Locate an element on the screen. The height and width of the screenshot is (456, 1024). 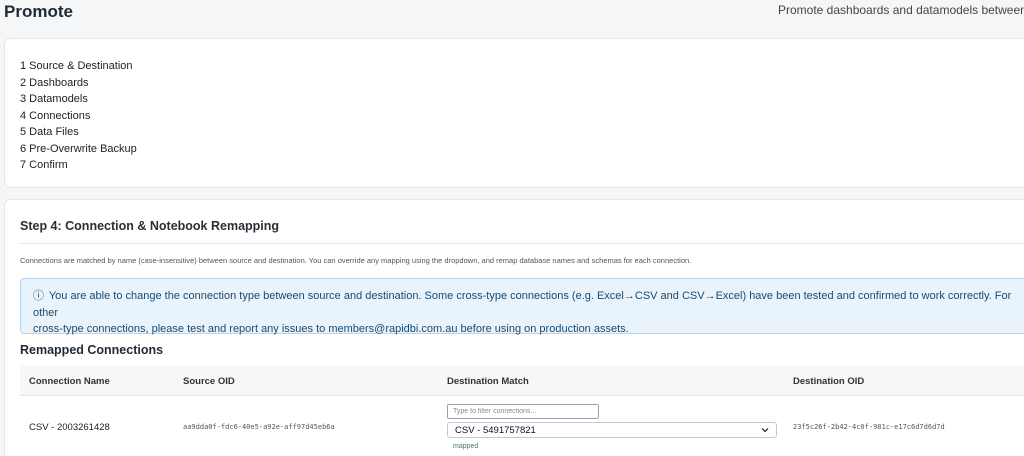
source-oid-cell: aa9dda0f-fdc6-40e5-a92e-aff97d45eb6a is located at coordinates (259, 427).